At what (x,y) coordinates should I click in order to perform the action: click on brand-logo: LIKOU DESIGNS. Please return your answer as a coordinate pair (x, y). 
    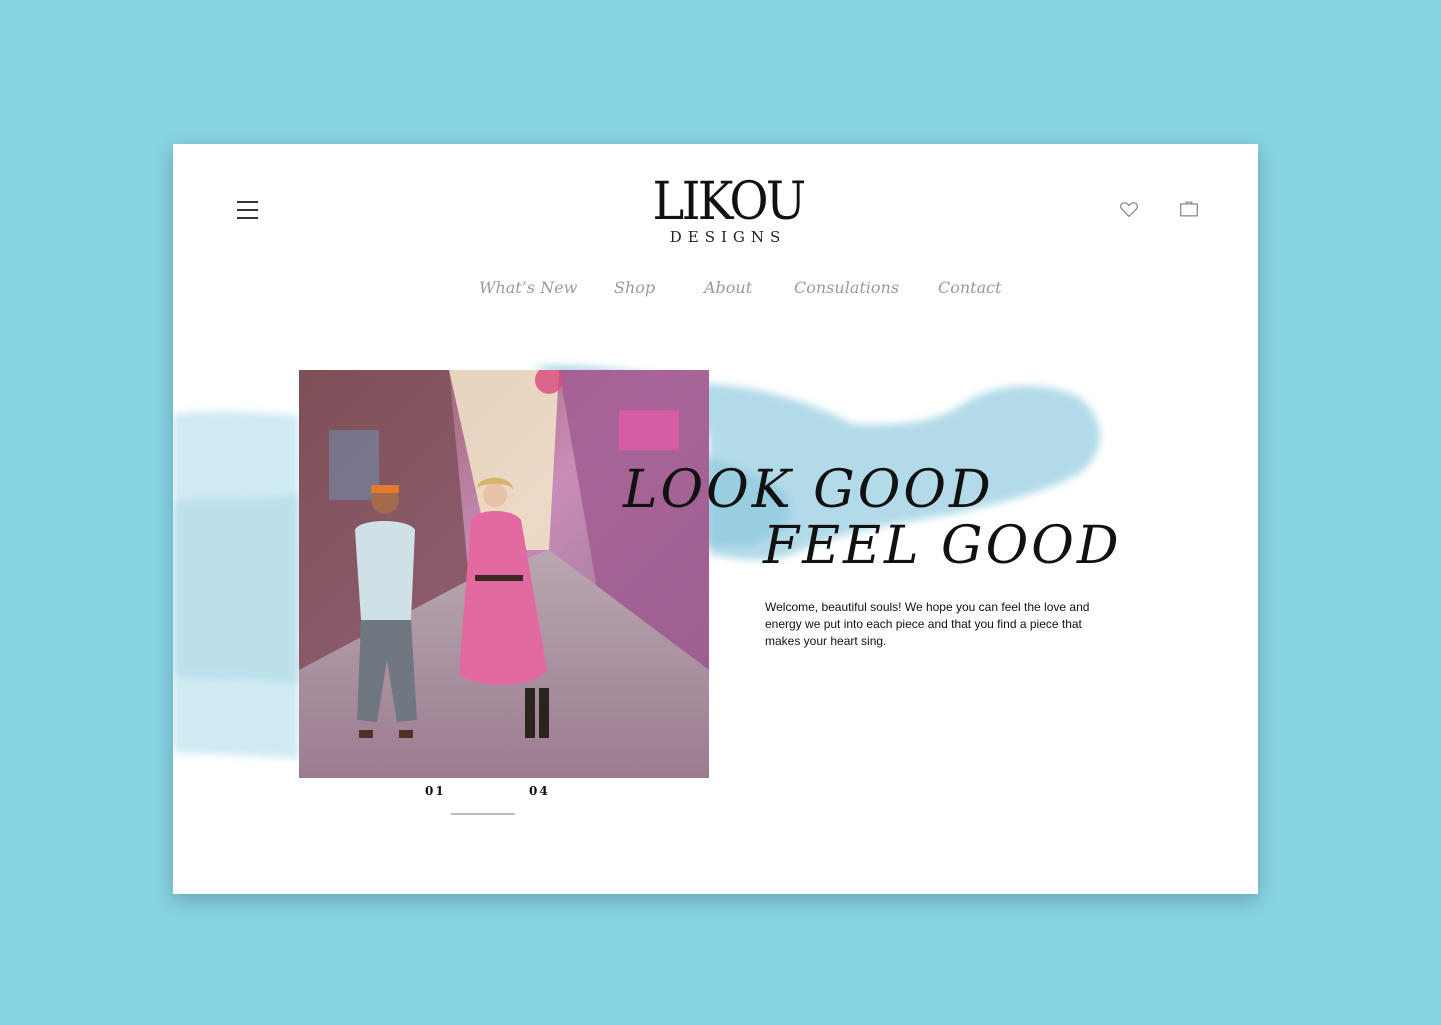
    Looking at the image, I should click on (728, 210).